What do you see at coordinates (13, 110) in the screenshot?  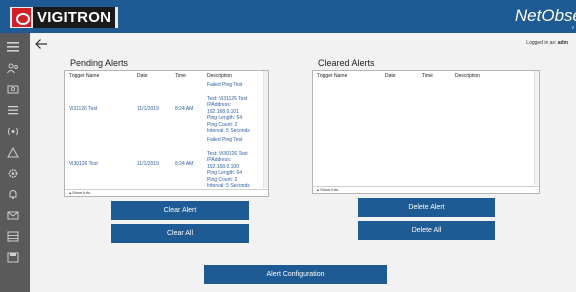 I see `list-icon` at bounding box center [13, 110].